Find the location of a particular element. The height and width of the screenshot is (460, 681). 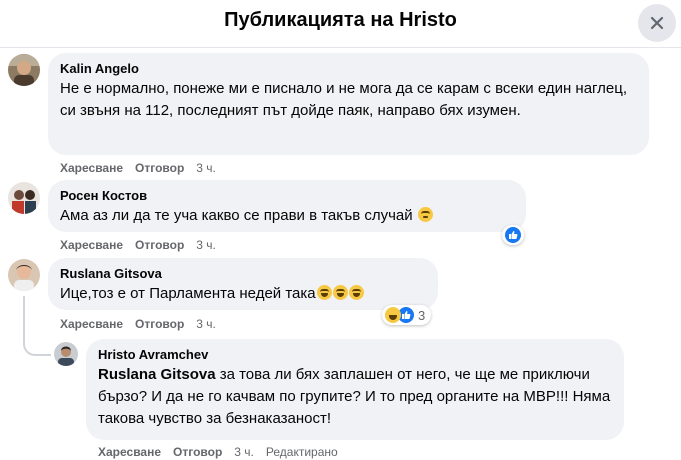

comment-actions: Харесване Отговор 3 ч. Редактирано is located at coordinates (218, 452).